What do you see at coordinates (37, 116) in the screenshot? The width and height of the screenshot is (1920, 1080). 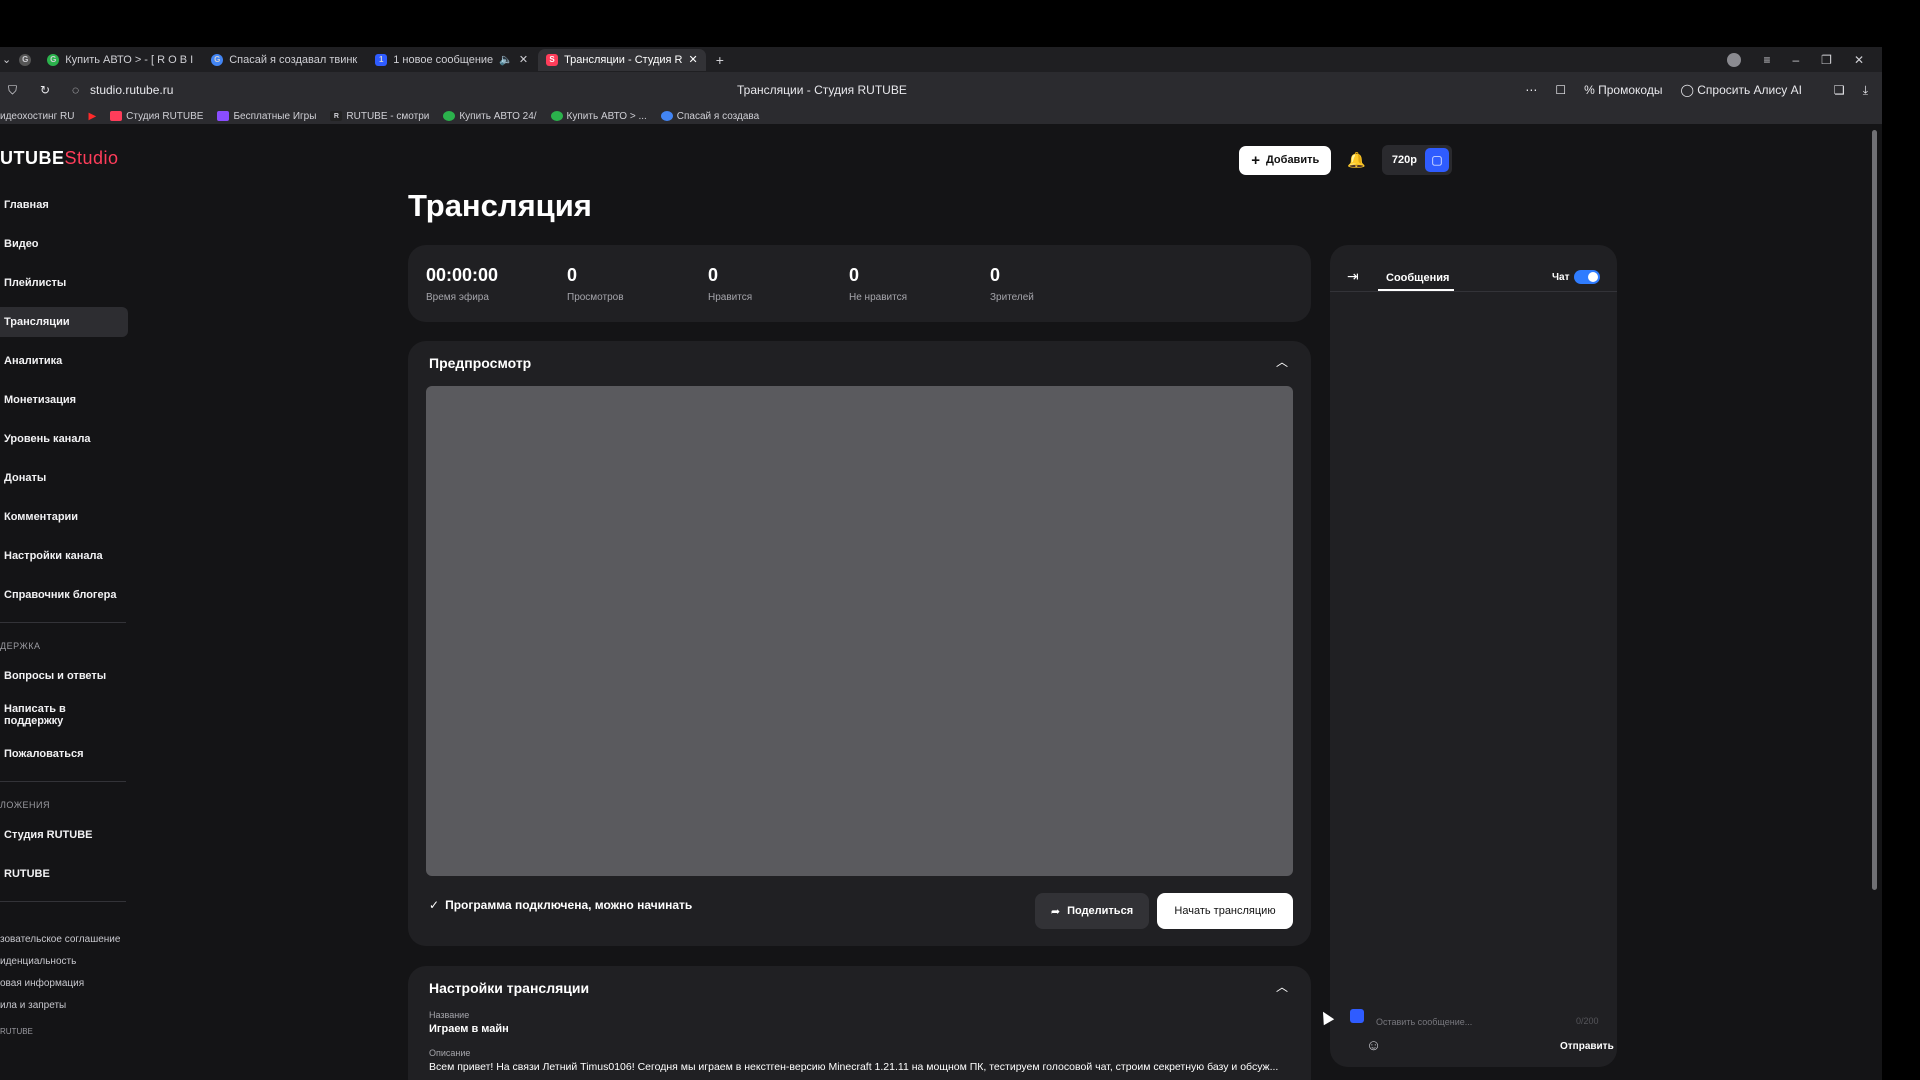 I see `bookmark-item: идеохостинг RU` at bounding box center [37, 116].